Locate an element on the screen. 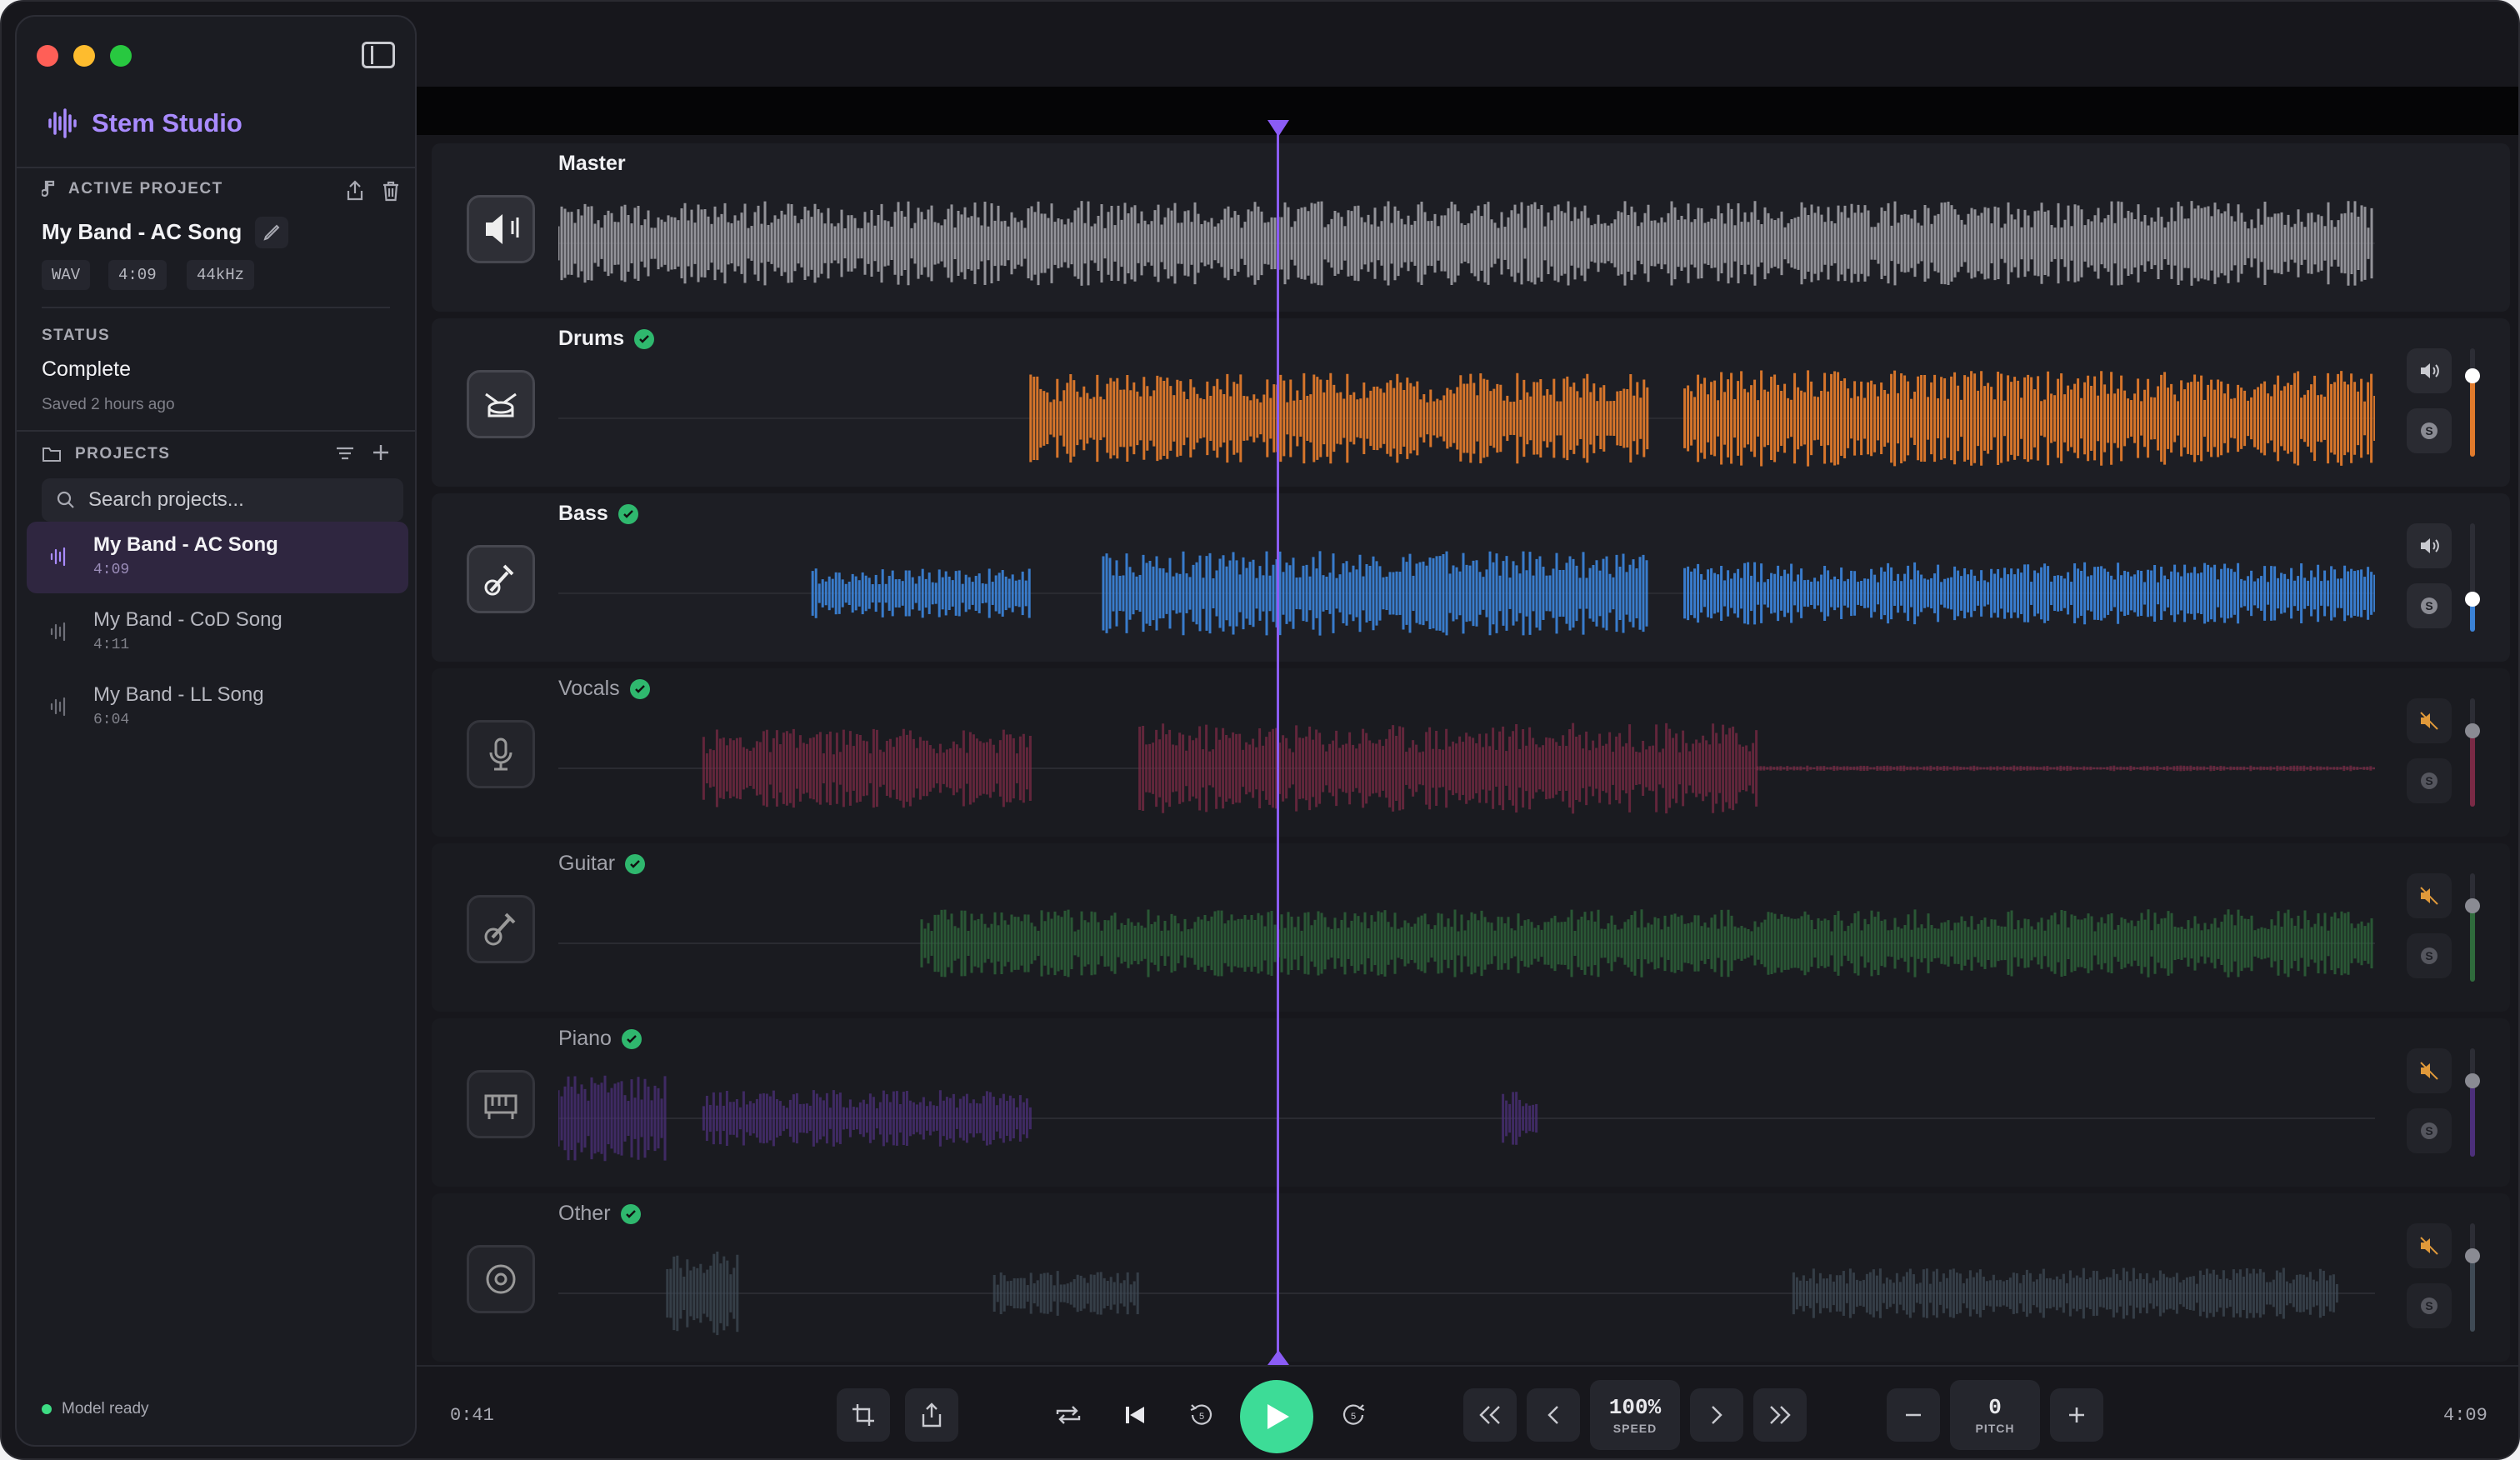 This screenshot has width=2520, height=1460. track-name: Drums is located at coordinates (606, 339).